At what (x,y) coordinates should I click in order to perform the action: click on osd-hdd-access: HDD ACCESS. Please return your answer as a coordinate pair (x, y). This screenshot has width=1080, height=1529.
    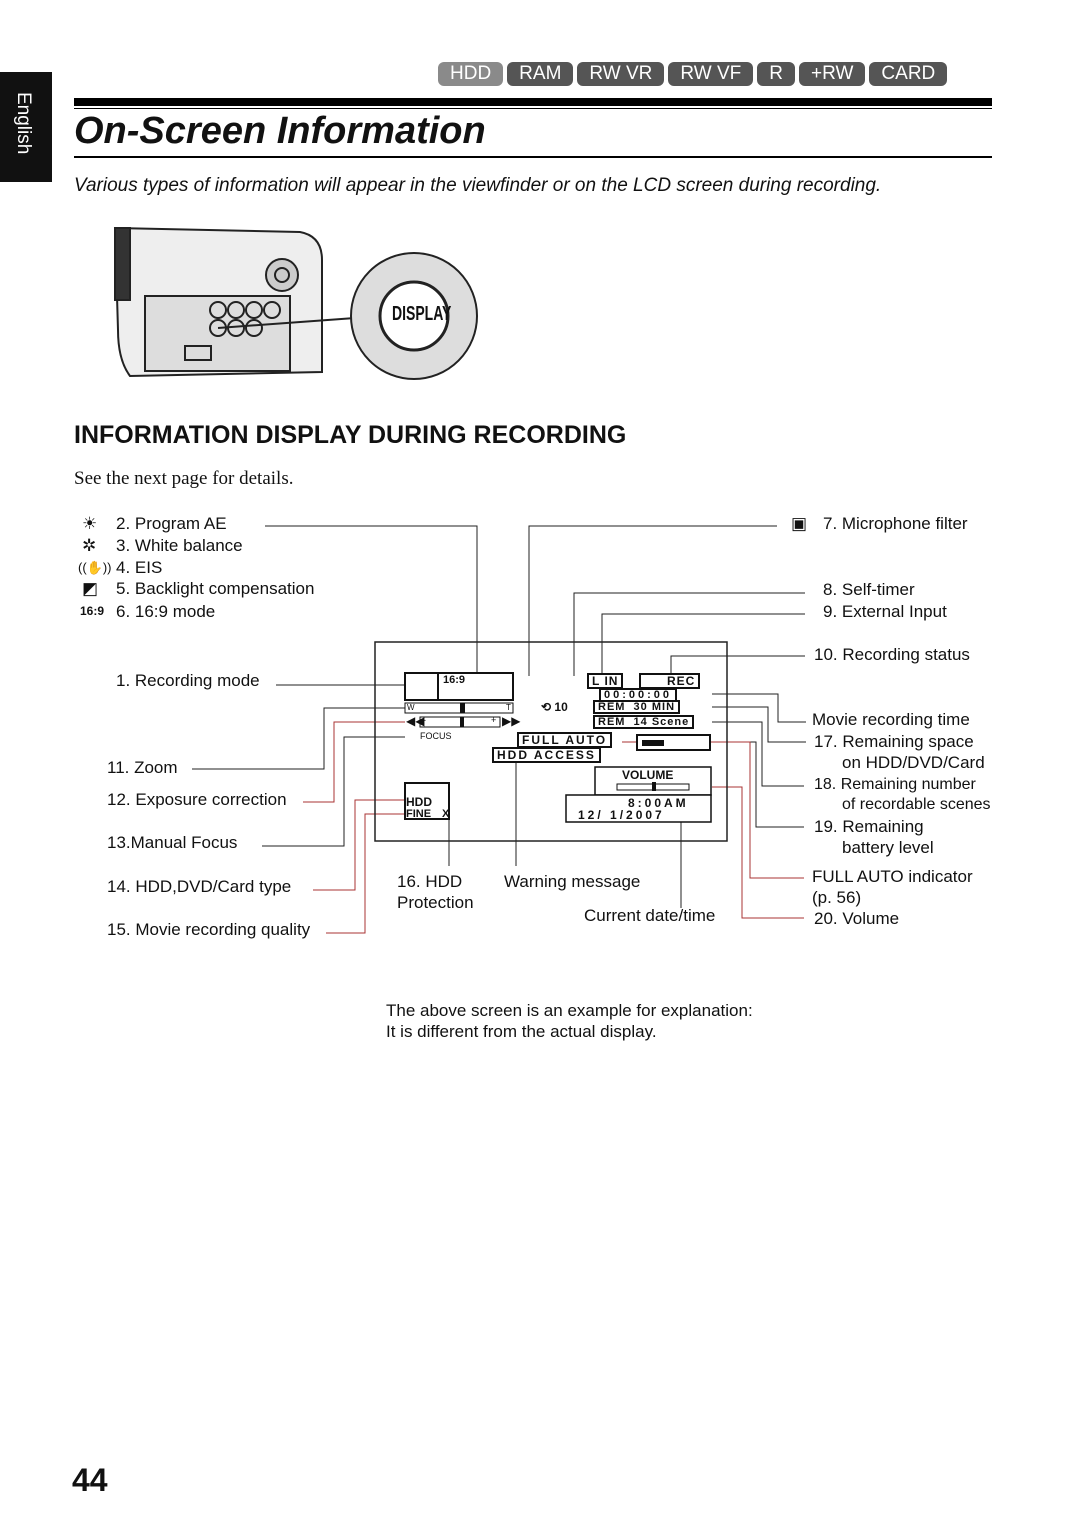
    Looking at the image, I should click on (546, 755).